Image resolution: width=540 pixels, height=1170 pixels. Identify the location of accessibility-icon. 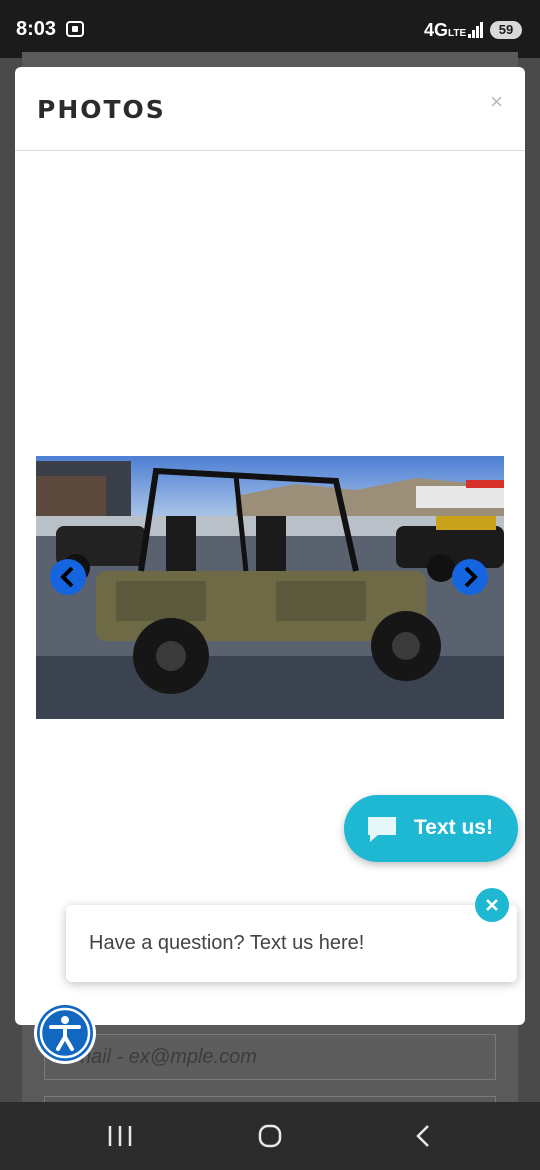
(65, 1033).